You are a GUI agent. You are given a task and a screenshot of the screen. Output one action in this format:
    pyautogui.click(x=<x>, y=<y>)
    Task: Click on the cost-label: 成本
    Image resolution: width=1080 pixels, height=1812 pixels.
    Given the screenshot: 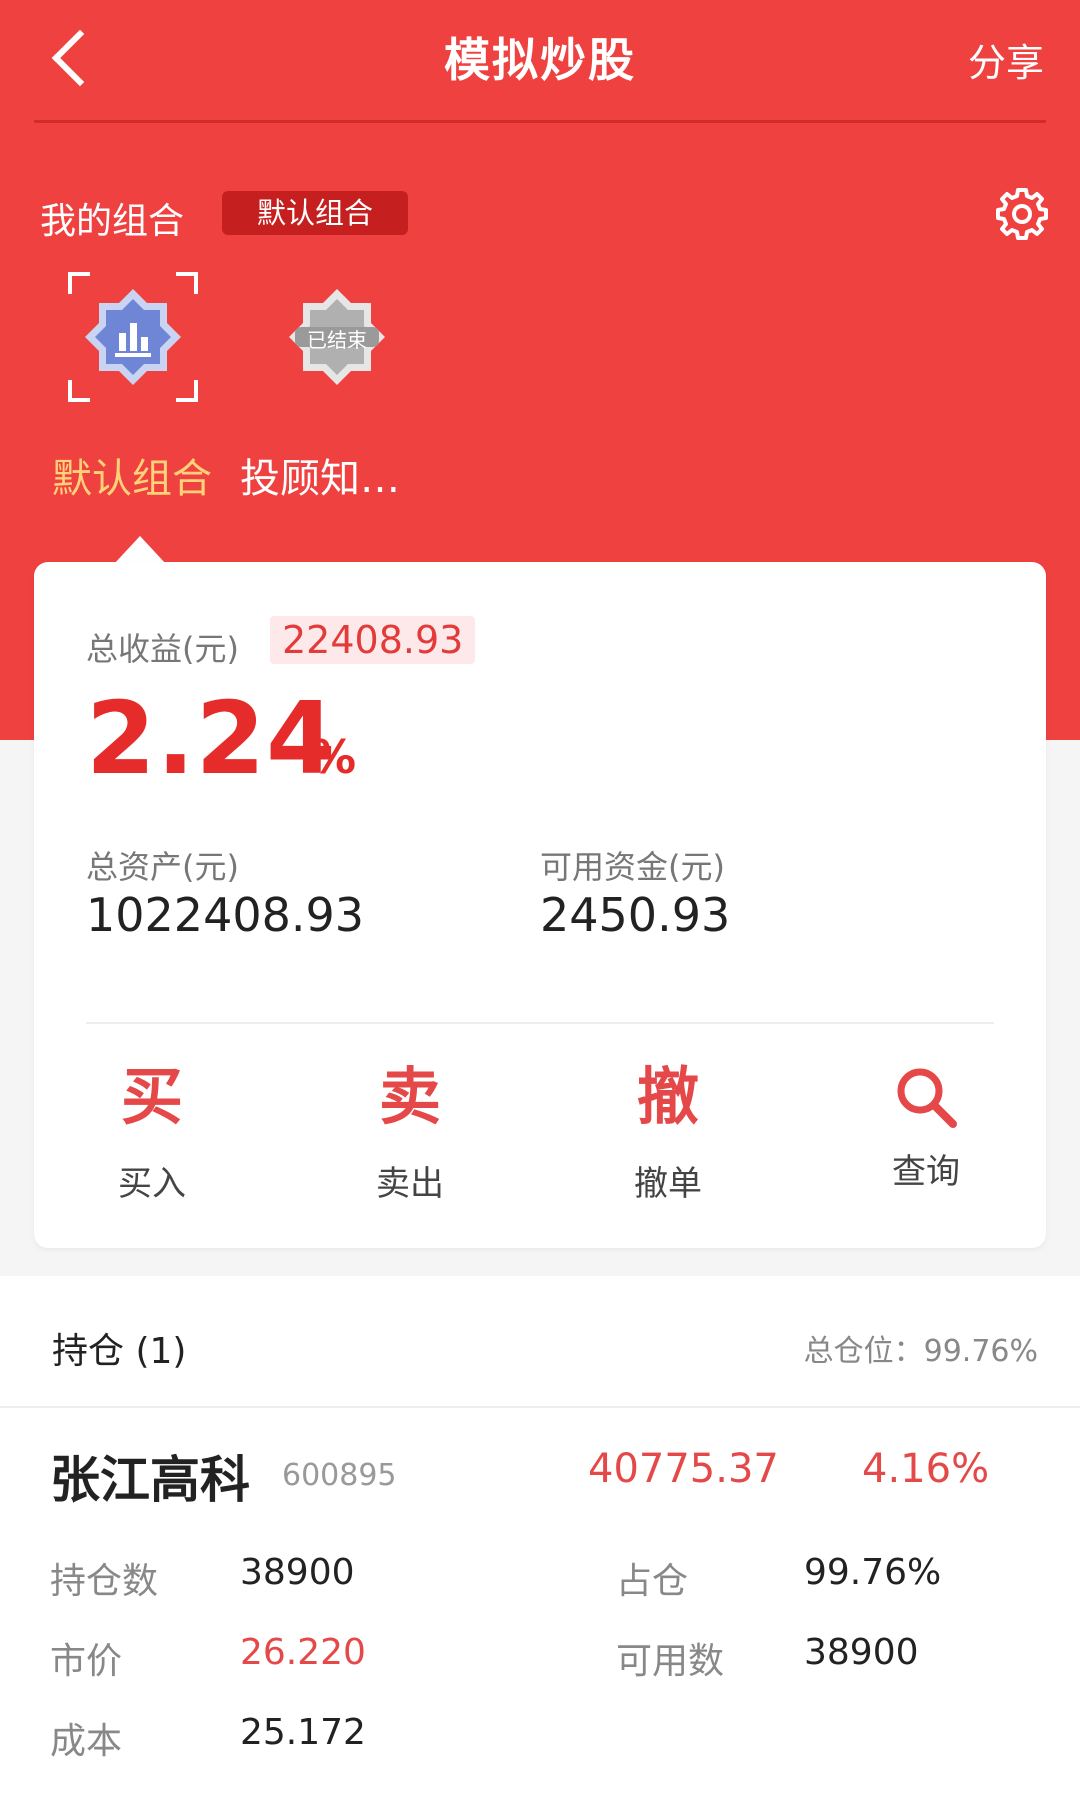 What is the action you would take?
    pyautogui.click(x=86, y=1741)
    